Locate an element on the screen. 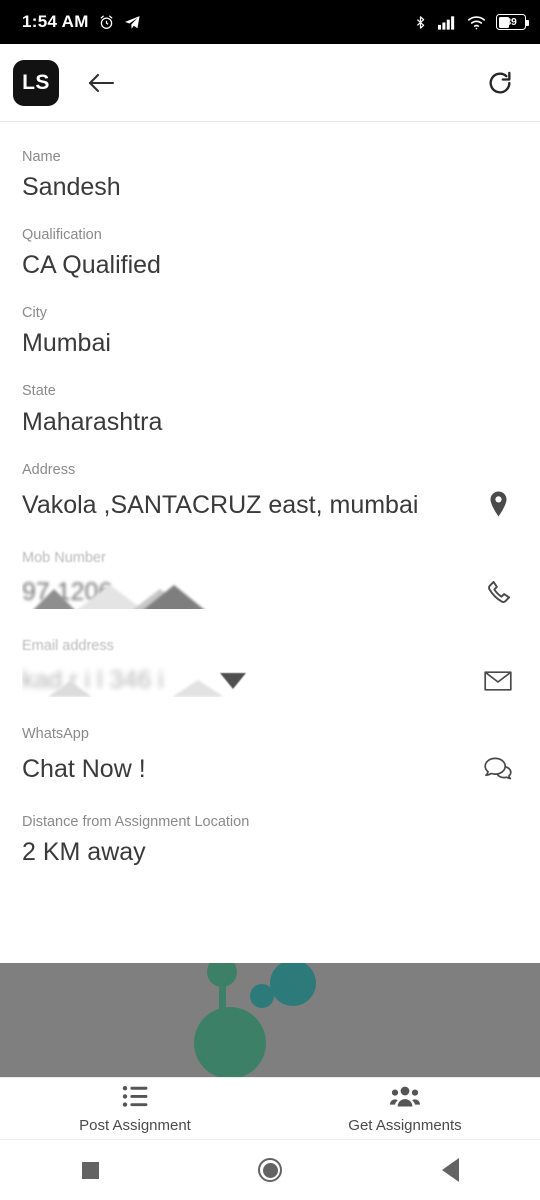 The width and height of the screenshot is (540, 1200). whatsapp-chat-now-link: Chat Now ! is located at coordinates (246, 769).